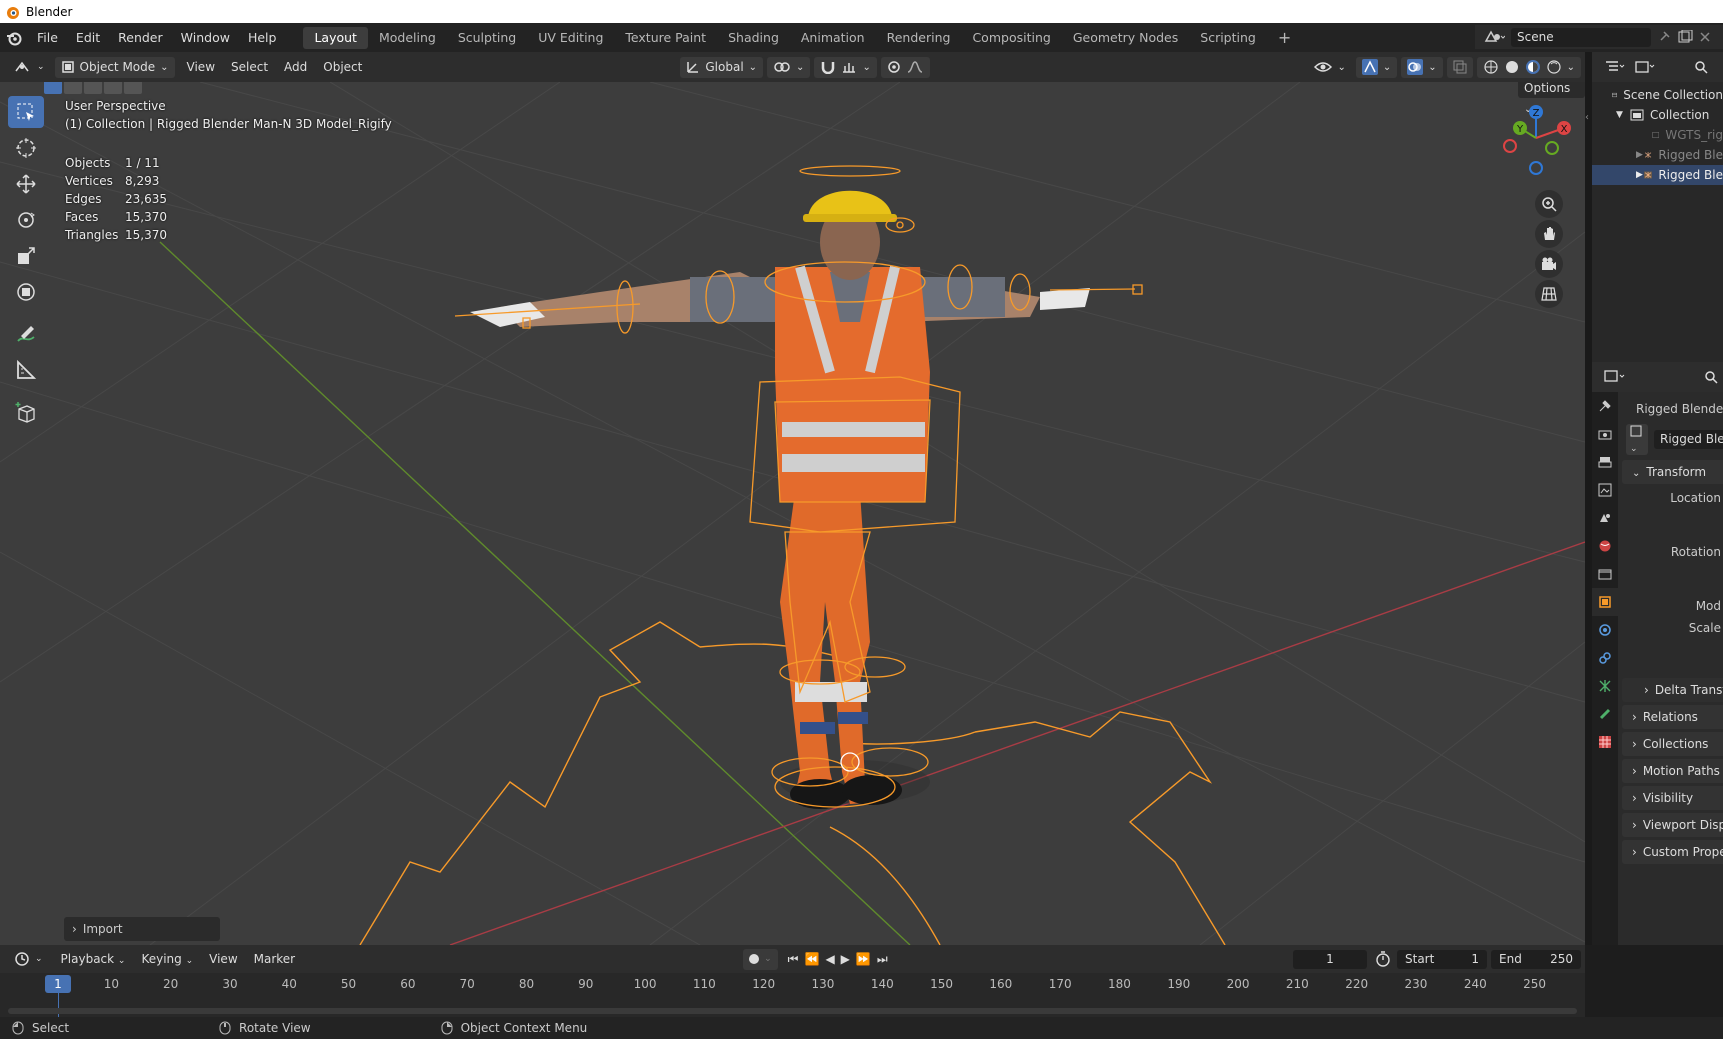 The height and width of the screenshot is (1039, 1723). Describe the element at coordinates (1657, 155) in the screenshot. I see `outliner-item: ▶ Rigged Ble` at that location.